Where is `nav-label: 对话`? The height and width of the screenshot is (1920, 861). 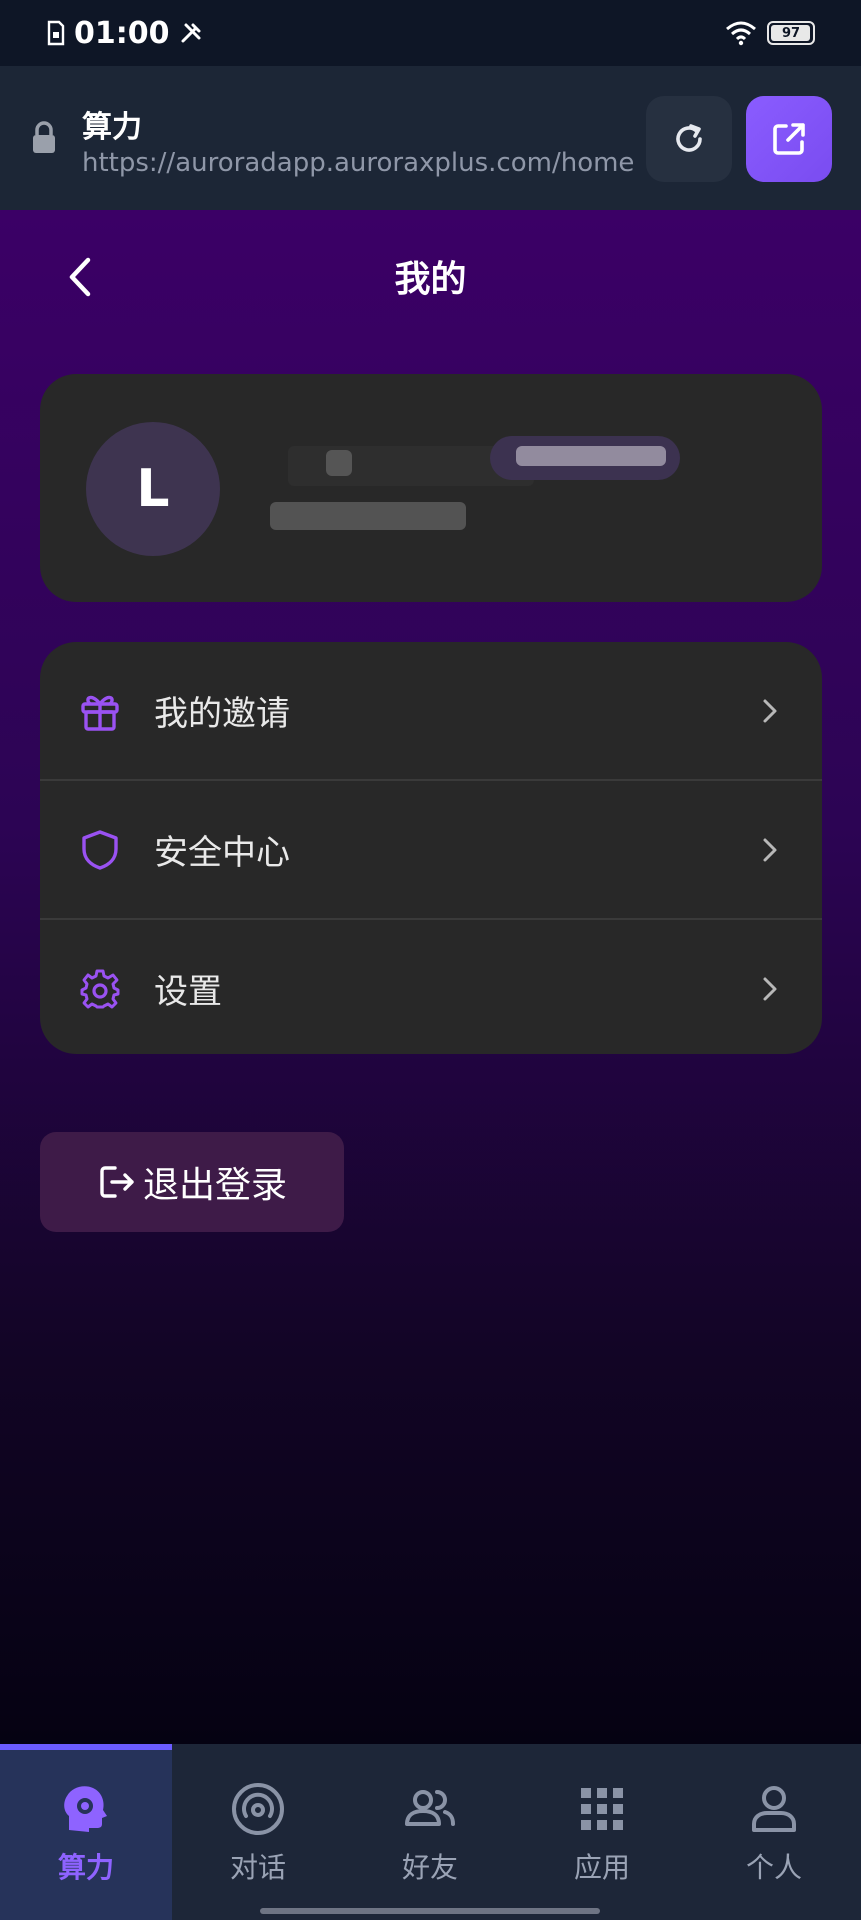
nav-label: 对话 is located at coordinates (257, 1867).